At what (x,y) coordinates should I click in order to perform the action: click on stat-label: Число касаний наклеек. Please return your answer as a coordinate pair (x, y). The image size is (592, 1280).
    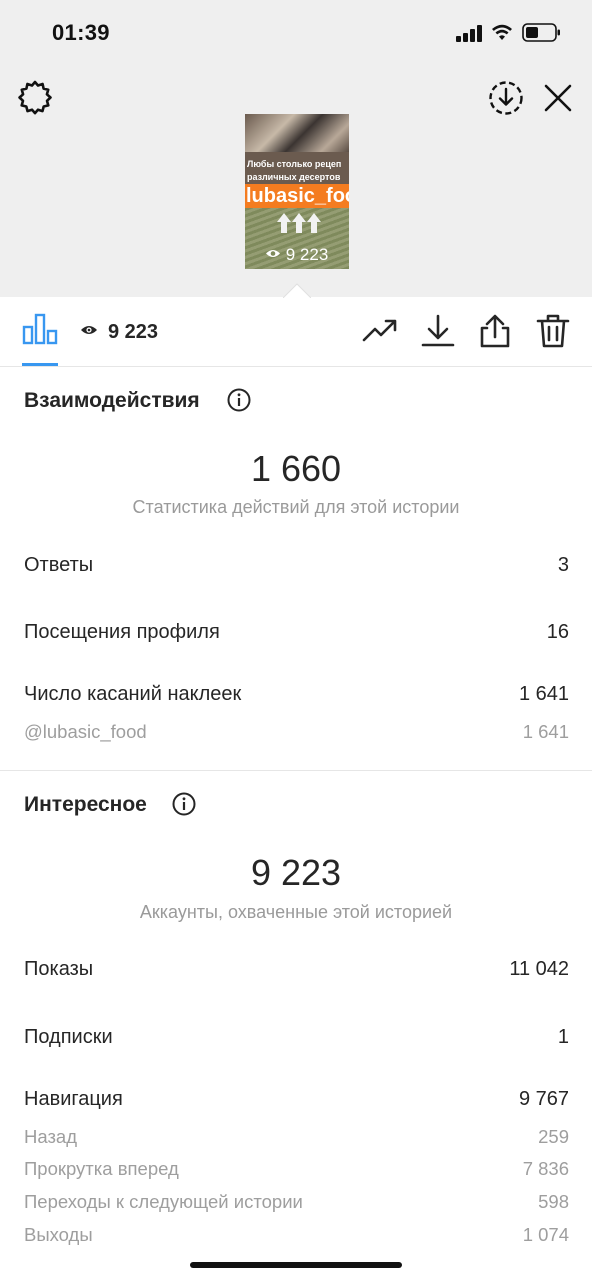
    Looking at the image, I should click on (133, 694).